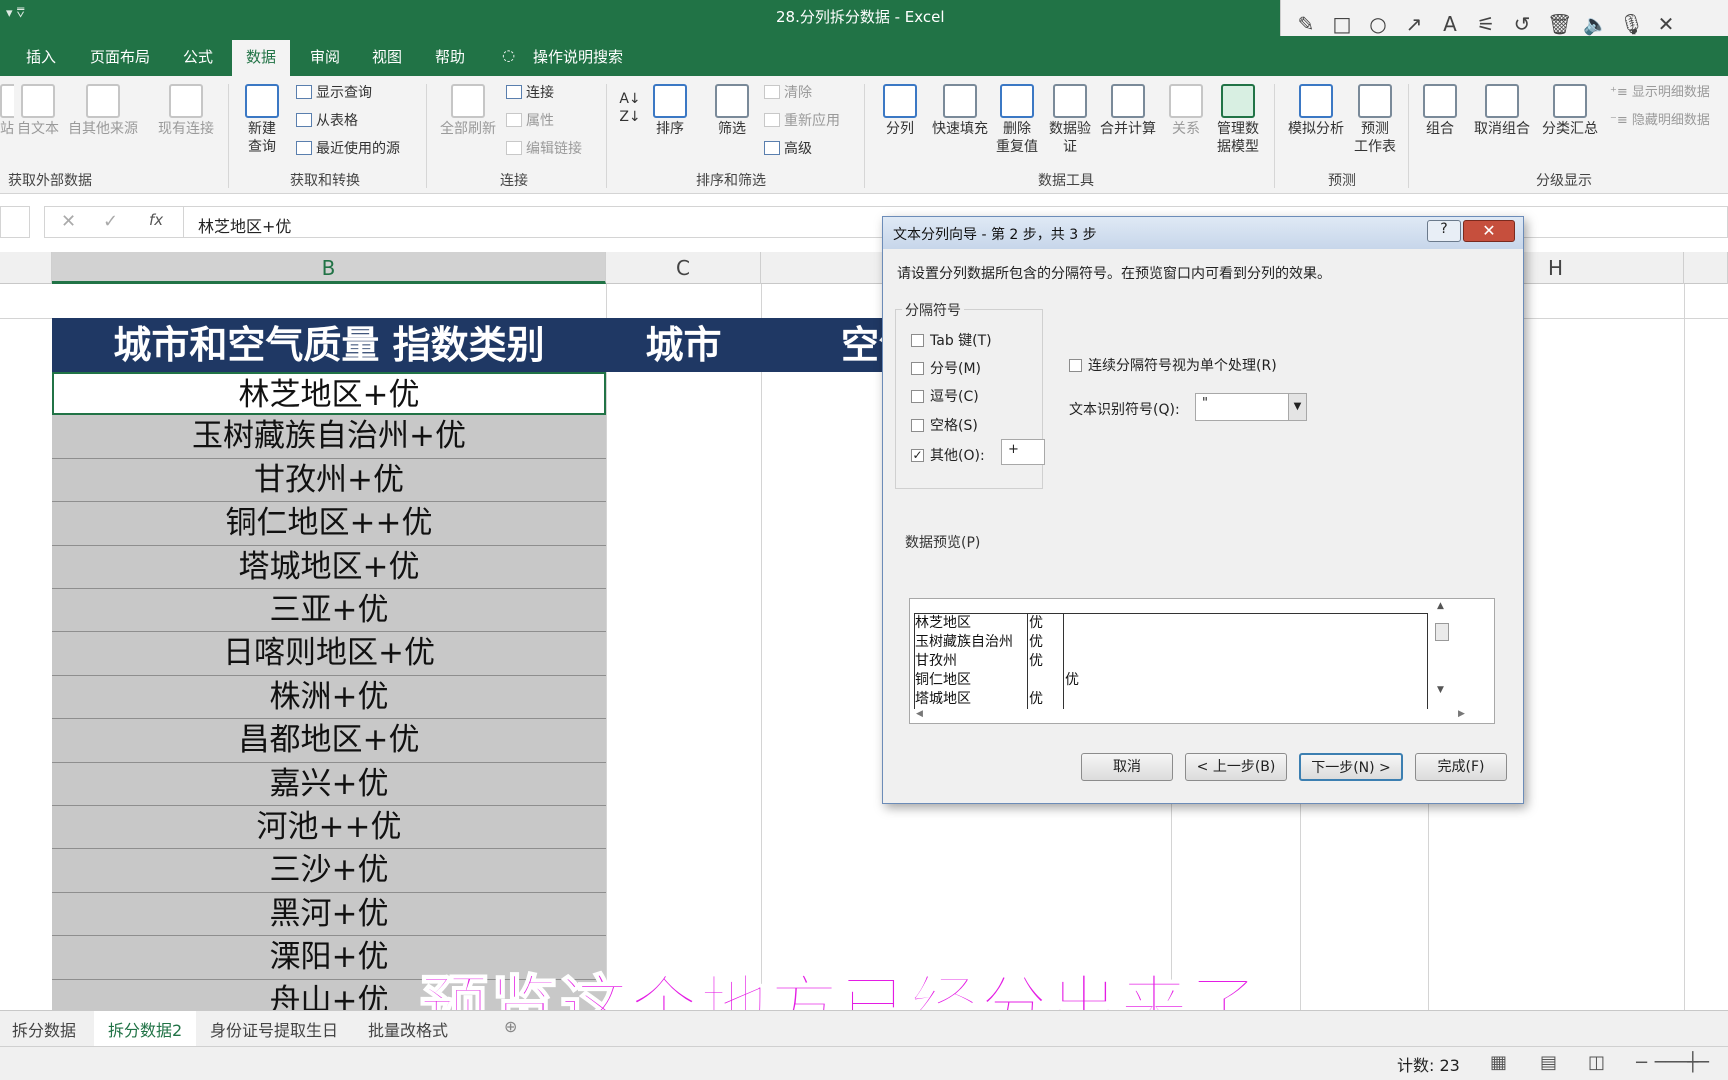 This screenshot has height=1080, width=1728. Describe the element at coordinates (732, 111) in the screenshot. I see `filter-button: 筛选` at that location.